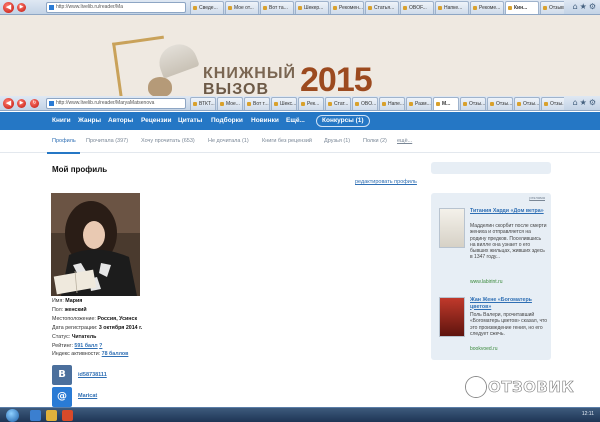  I want to click on profile-location-row: Местоположение: Россия, Усинск, so click(94, 319).